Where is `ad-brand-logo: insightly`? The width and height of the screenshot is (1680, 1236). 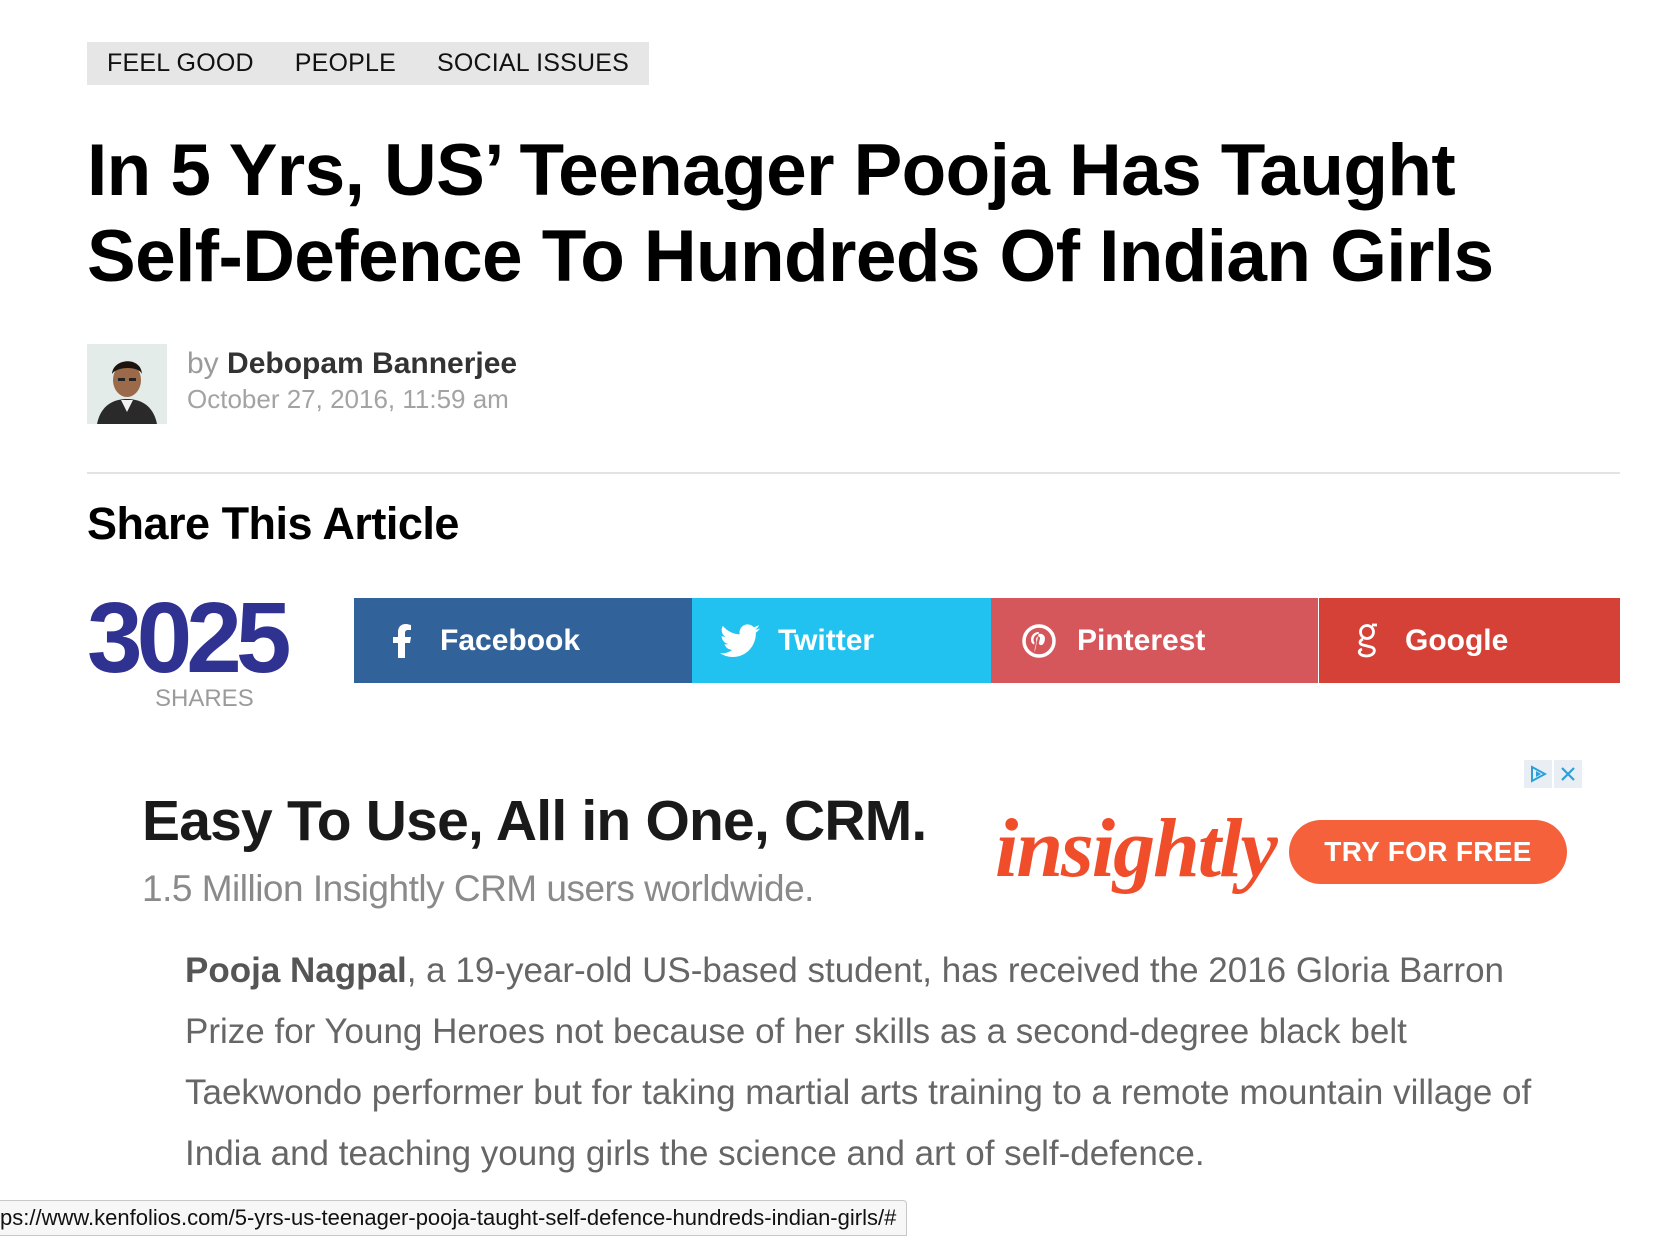 ad-brand-logo: insightly is located at coordinates (1136, 848).